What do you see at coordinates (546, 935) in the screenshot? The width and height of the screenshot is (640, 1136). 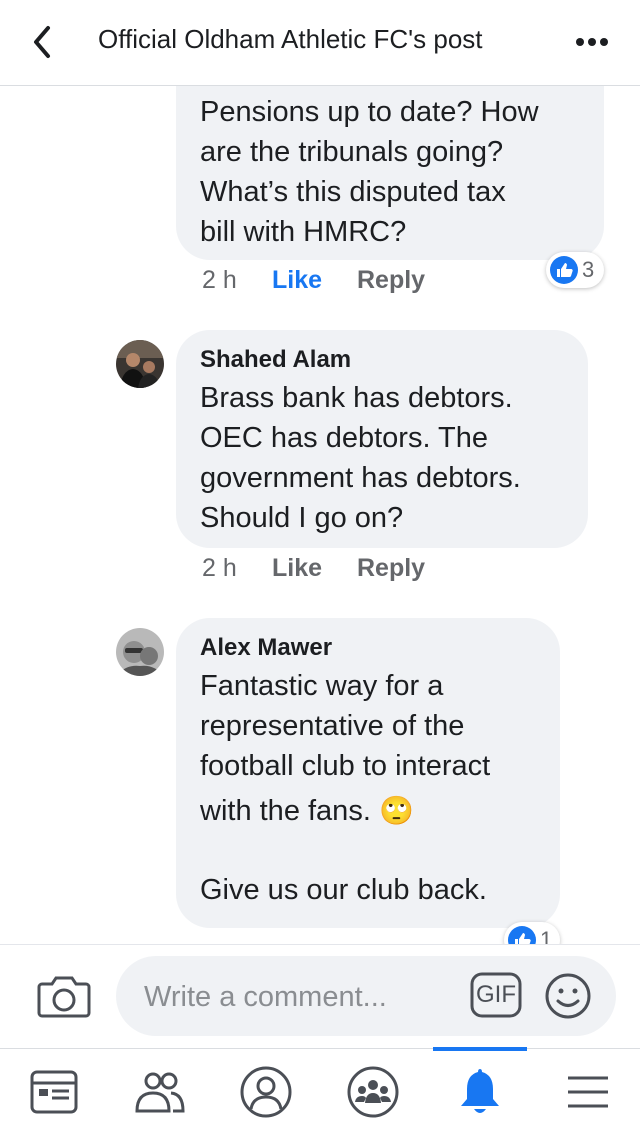 I see `reaction-count: 1` at bounding box center [546, 935].